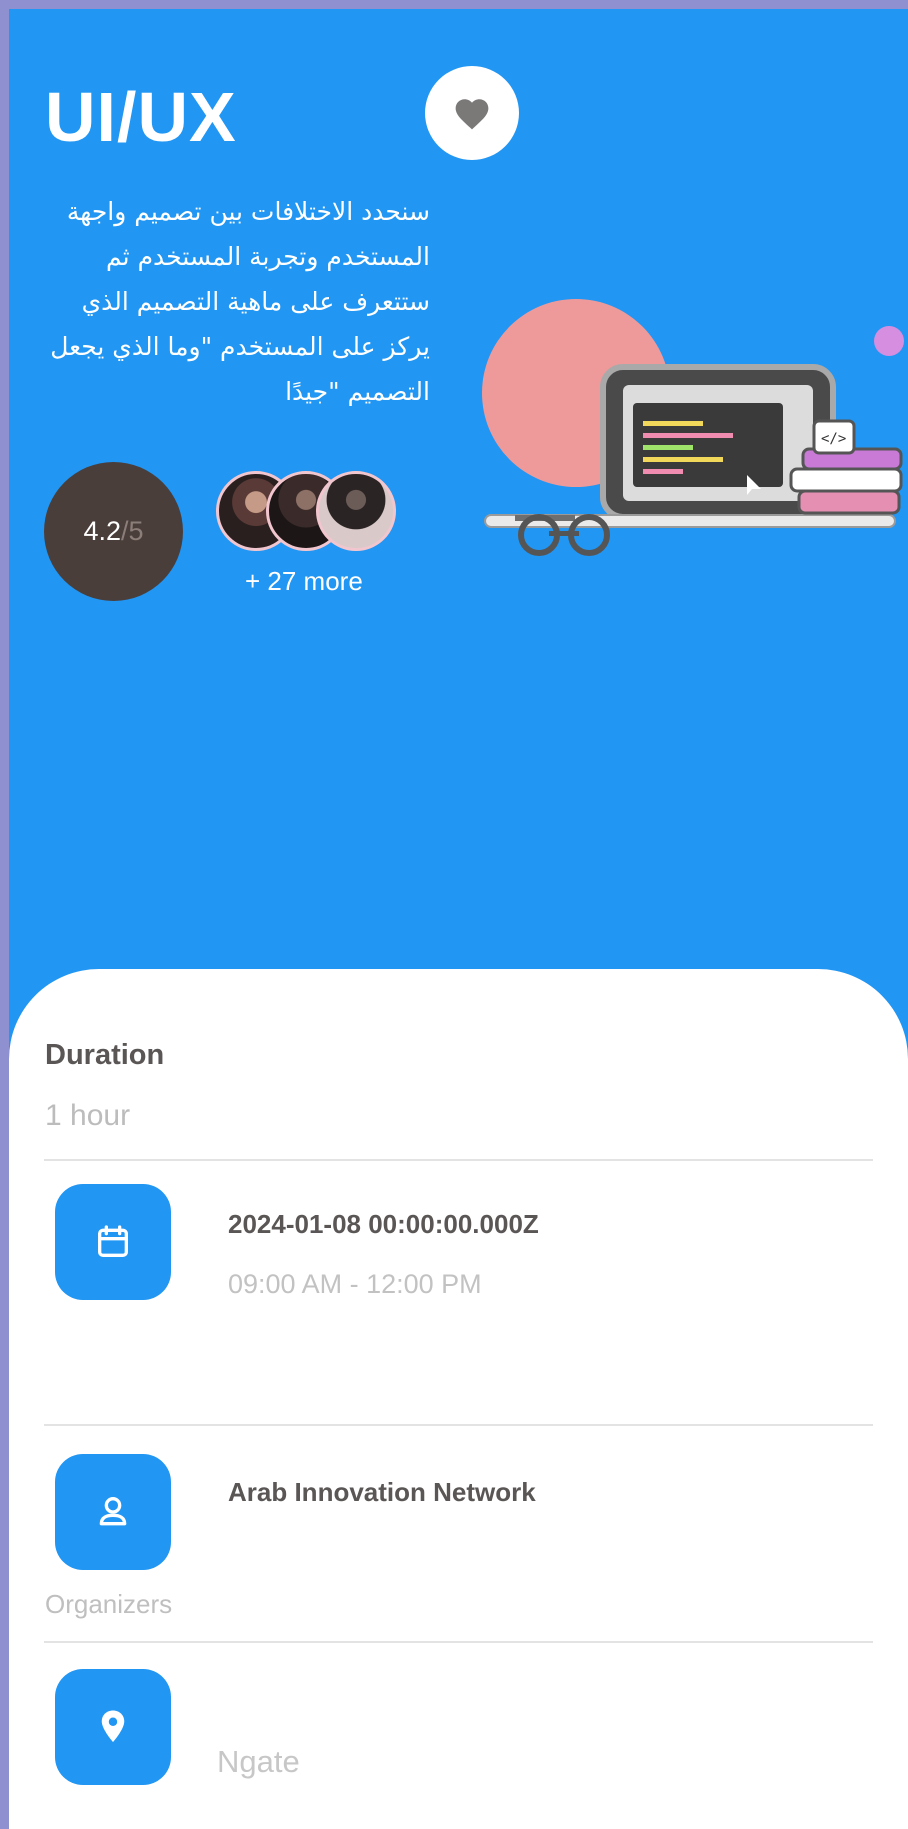 This screenshot has width=908, height=1829. What do you see at coordinates (132, 531) in the screenshot?
I see `rating-max: /5` at bounding box center [132, 531].